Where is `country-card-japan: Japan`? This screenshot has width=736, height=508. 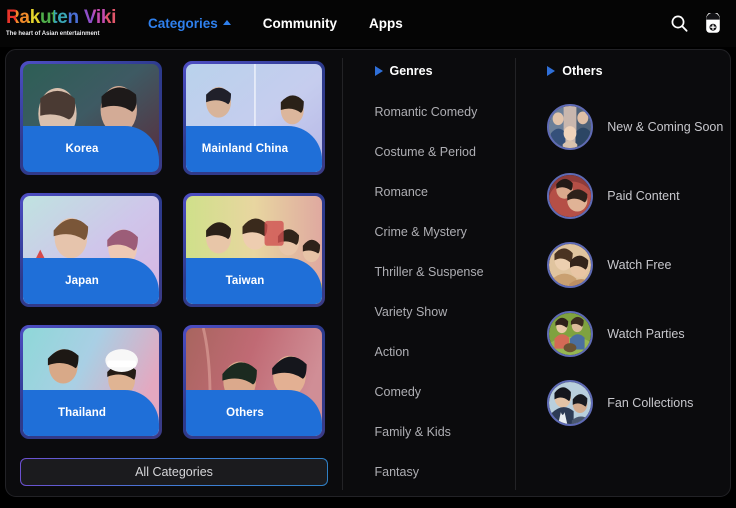
country-card-japan: Japan is located at coordinates (91, 250).